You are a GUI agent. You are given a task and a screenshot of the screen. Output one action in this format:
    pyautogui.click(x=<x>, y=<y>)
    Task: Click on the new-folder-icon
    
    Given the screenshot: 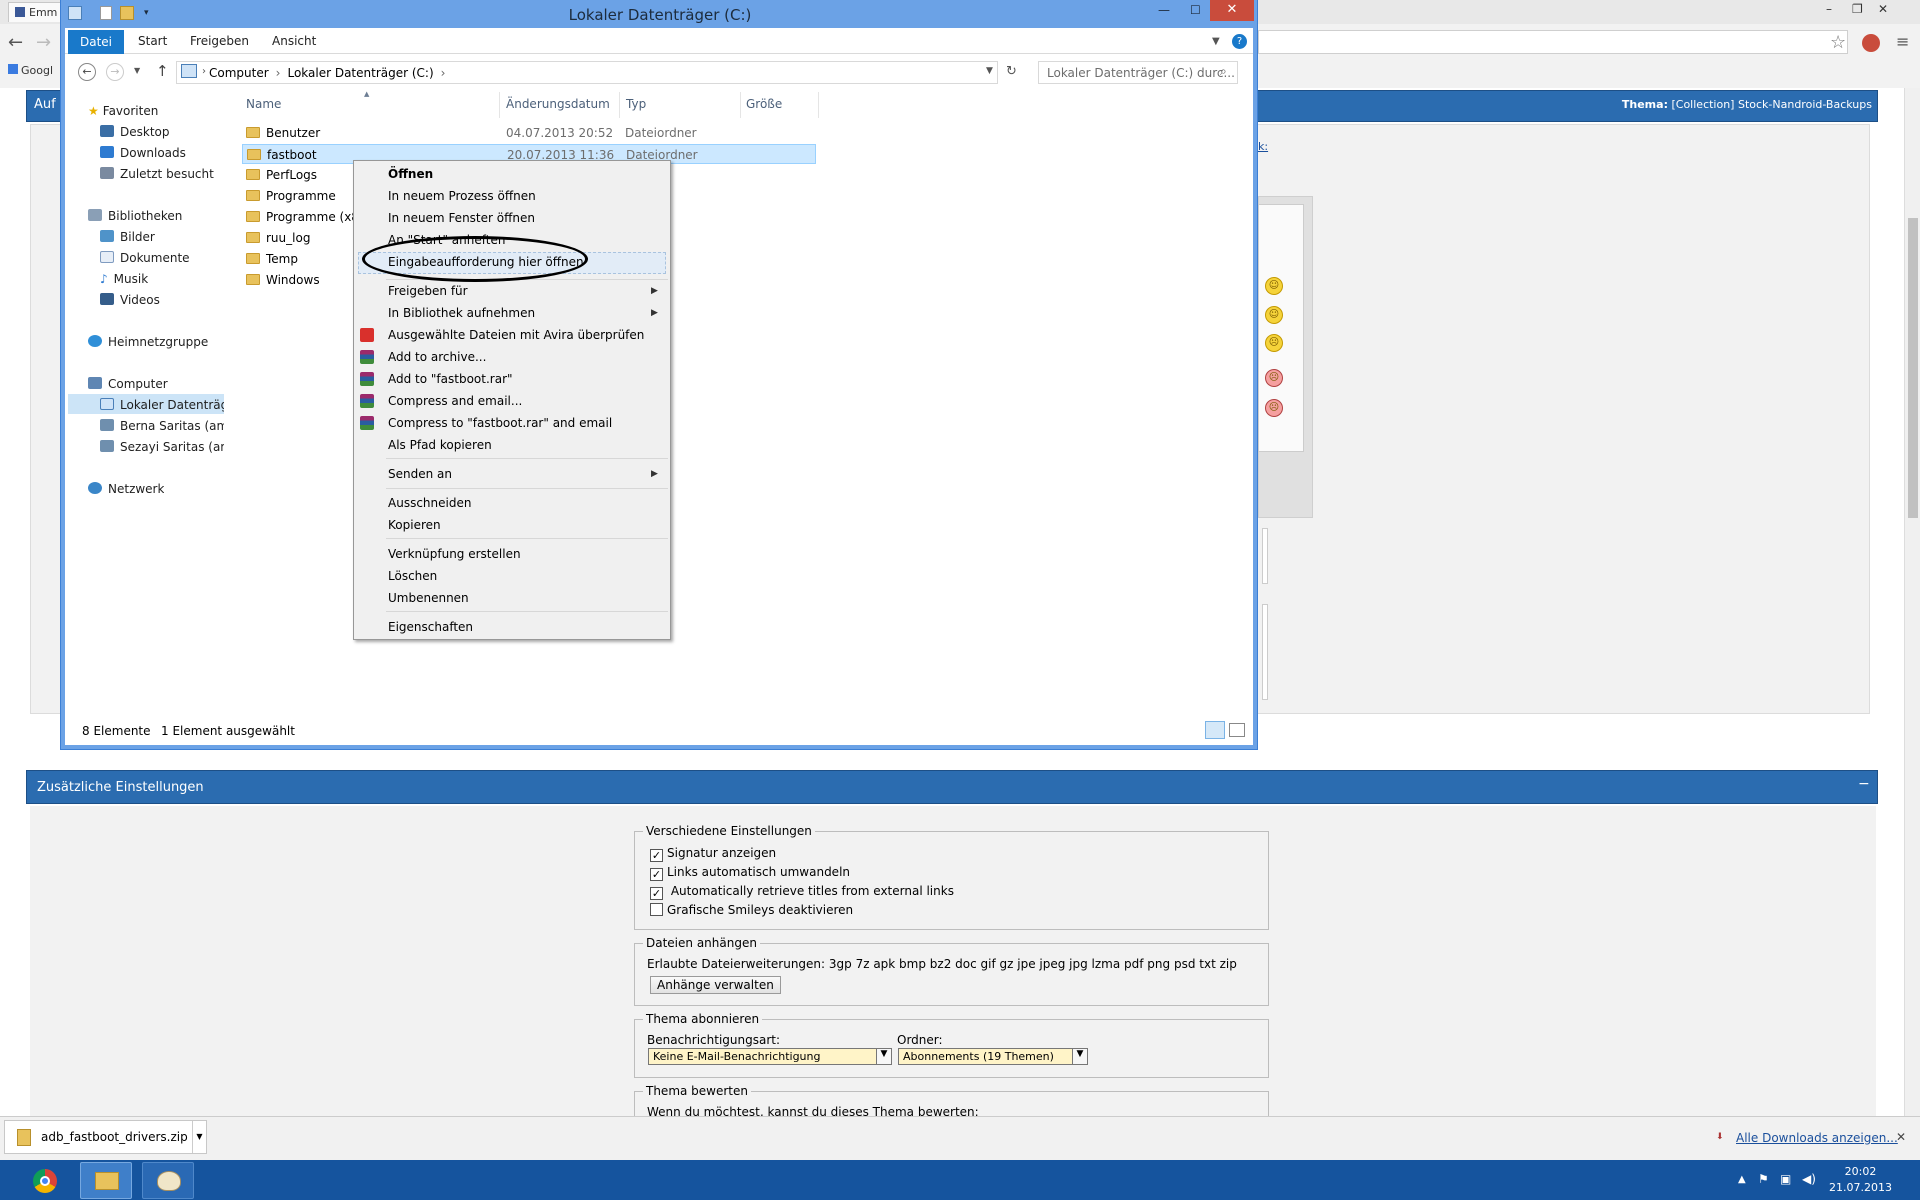 What is the action you would take?
    pyautogui.click(x=127, y=13)
    